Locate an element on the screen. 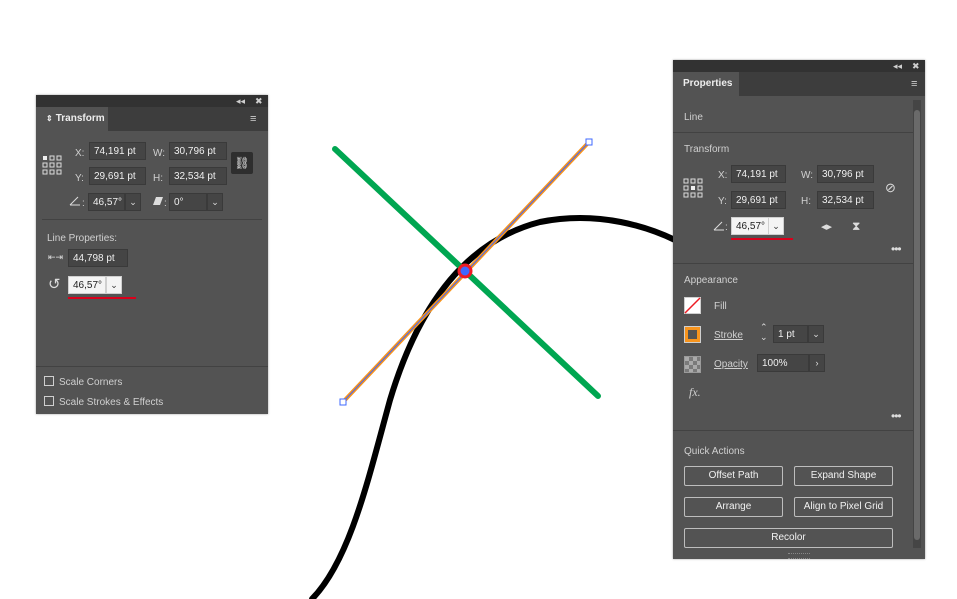  link-icon: ⛓ is located at coordinates (242, 163).